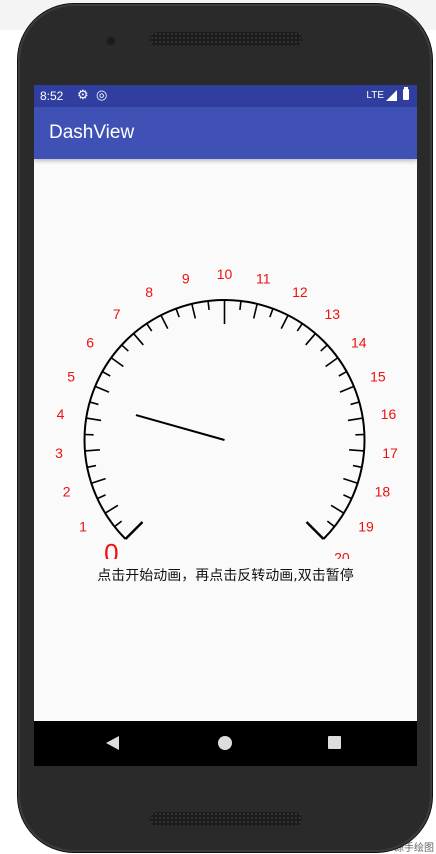  What do you see at coordinates (92, 132) in the screenshot?
I see `app-title: DashView` at bounding box center [92, 132].